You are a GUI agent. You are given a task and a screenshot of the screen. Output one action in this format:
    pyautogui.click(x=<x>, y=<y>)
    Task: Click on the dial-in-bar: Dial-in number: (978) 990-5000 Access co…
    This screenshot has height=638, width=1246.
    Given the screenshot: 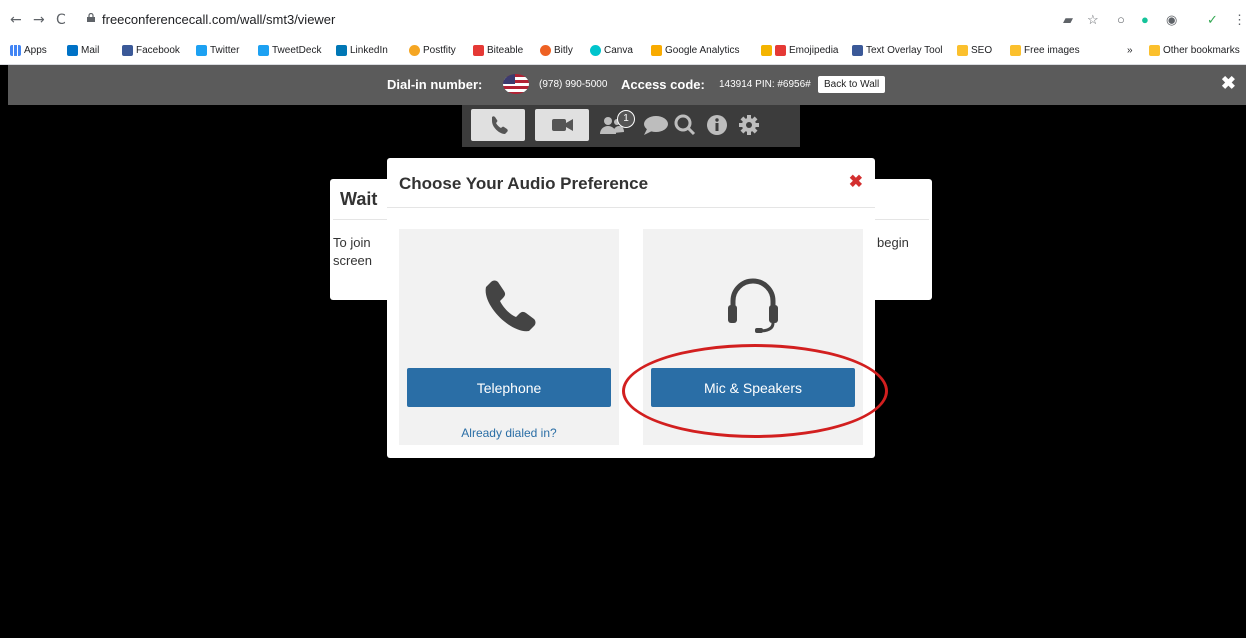 What is the action you would take?
    pyautogui.click(x=627, y=85)
    